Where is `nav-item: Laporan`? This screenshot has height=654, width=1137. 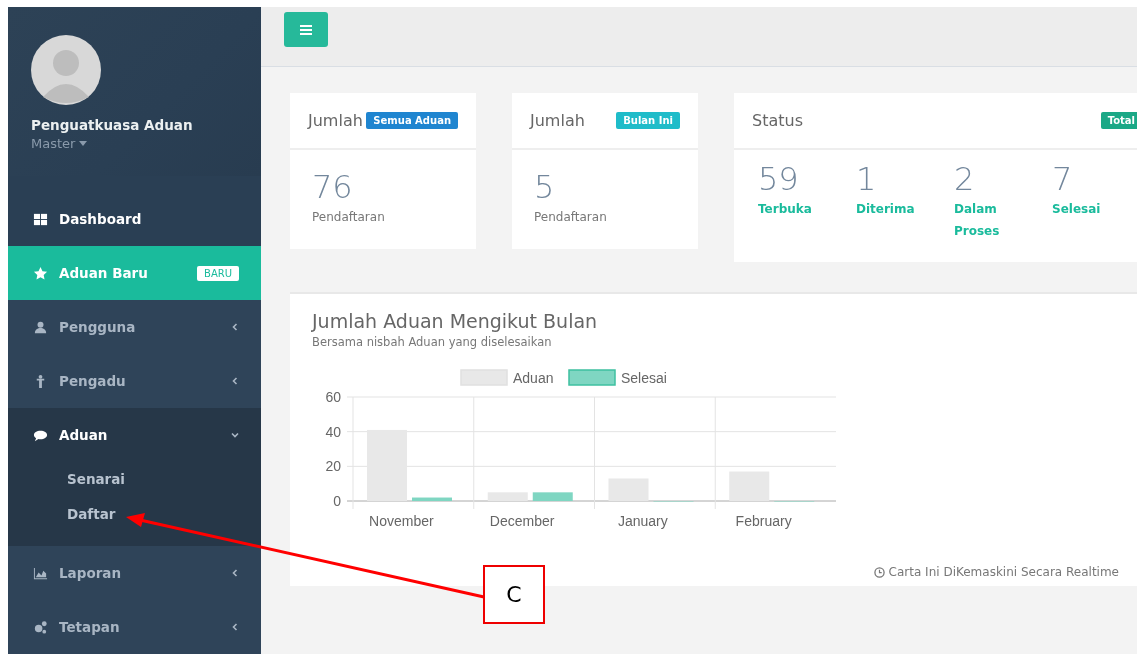
nav-item: Laporan is located at coordinates (134, 573).